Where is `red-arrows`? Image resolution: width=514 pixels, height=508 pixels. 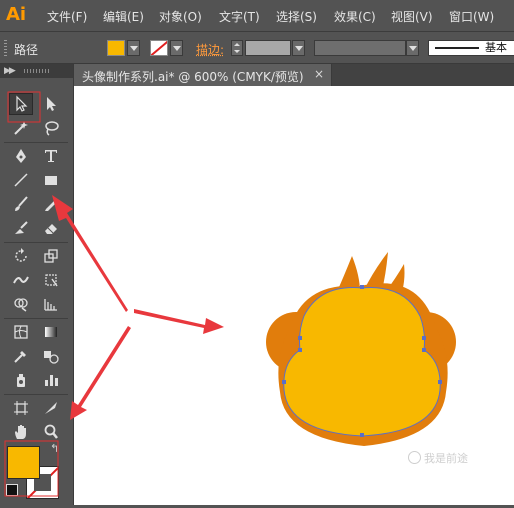 red-arrows is located at coordinates (138, 307).